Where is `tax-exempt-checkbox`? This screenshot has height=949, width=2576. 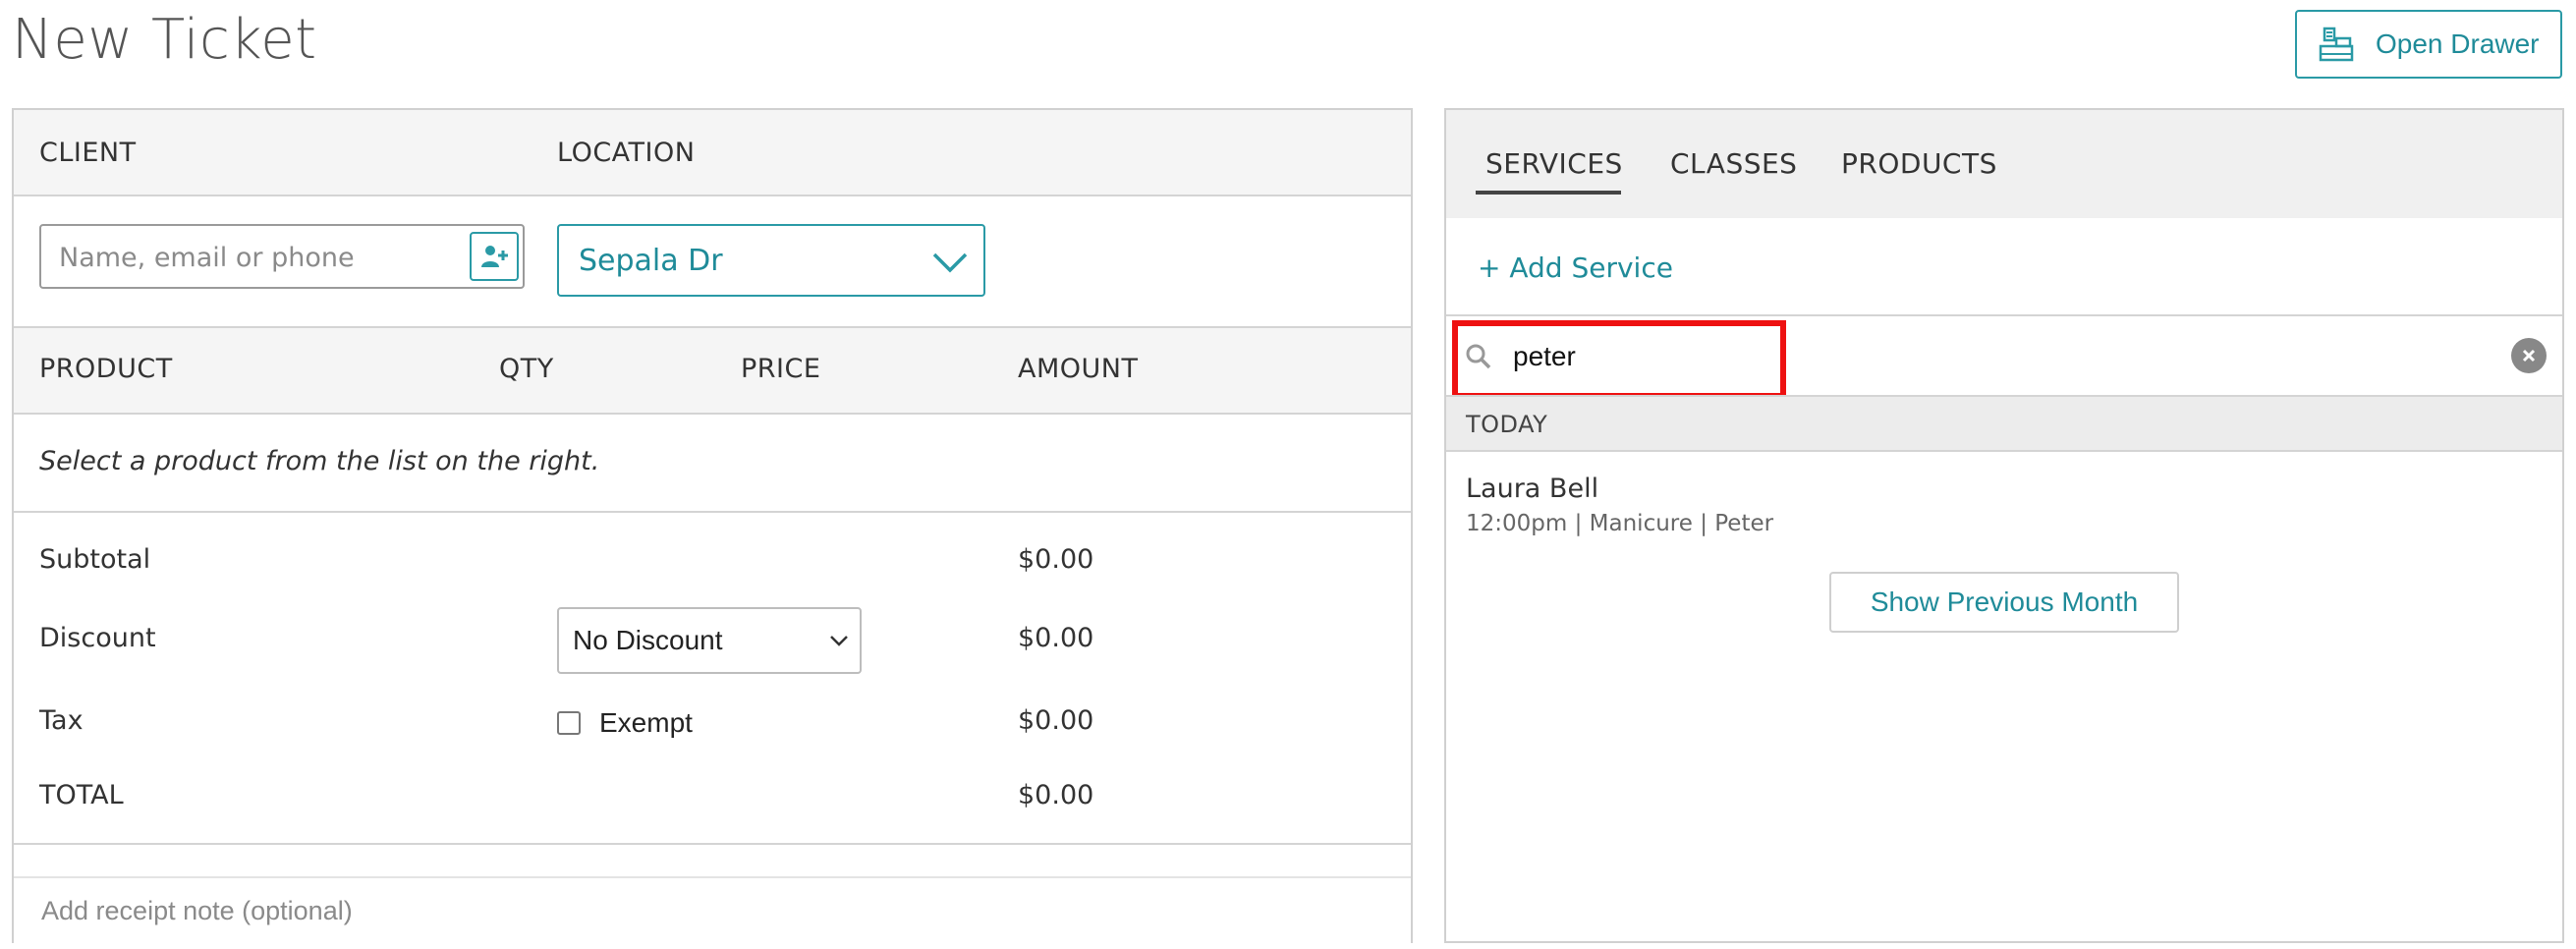 tax-exempt-checkbox is located at coordinates (569, 723).